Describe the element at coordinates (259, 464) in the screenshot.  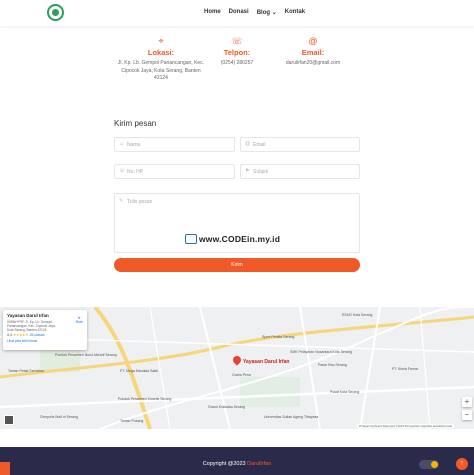
I see `footer-brand: DarulIrfan` at that location.